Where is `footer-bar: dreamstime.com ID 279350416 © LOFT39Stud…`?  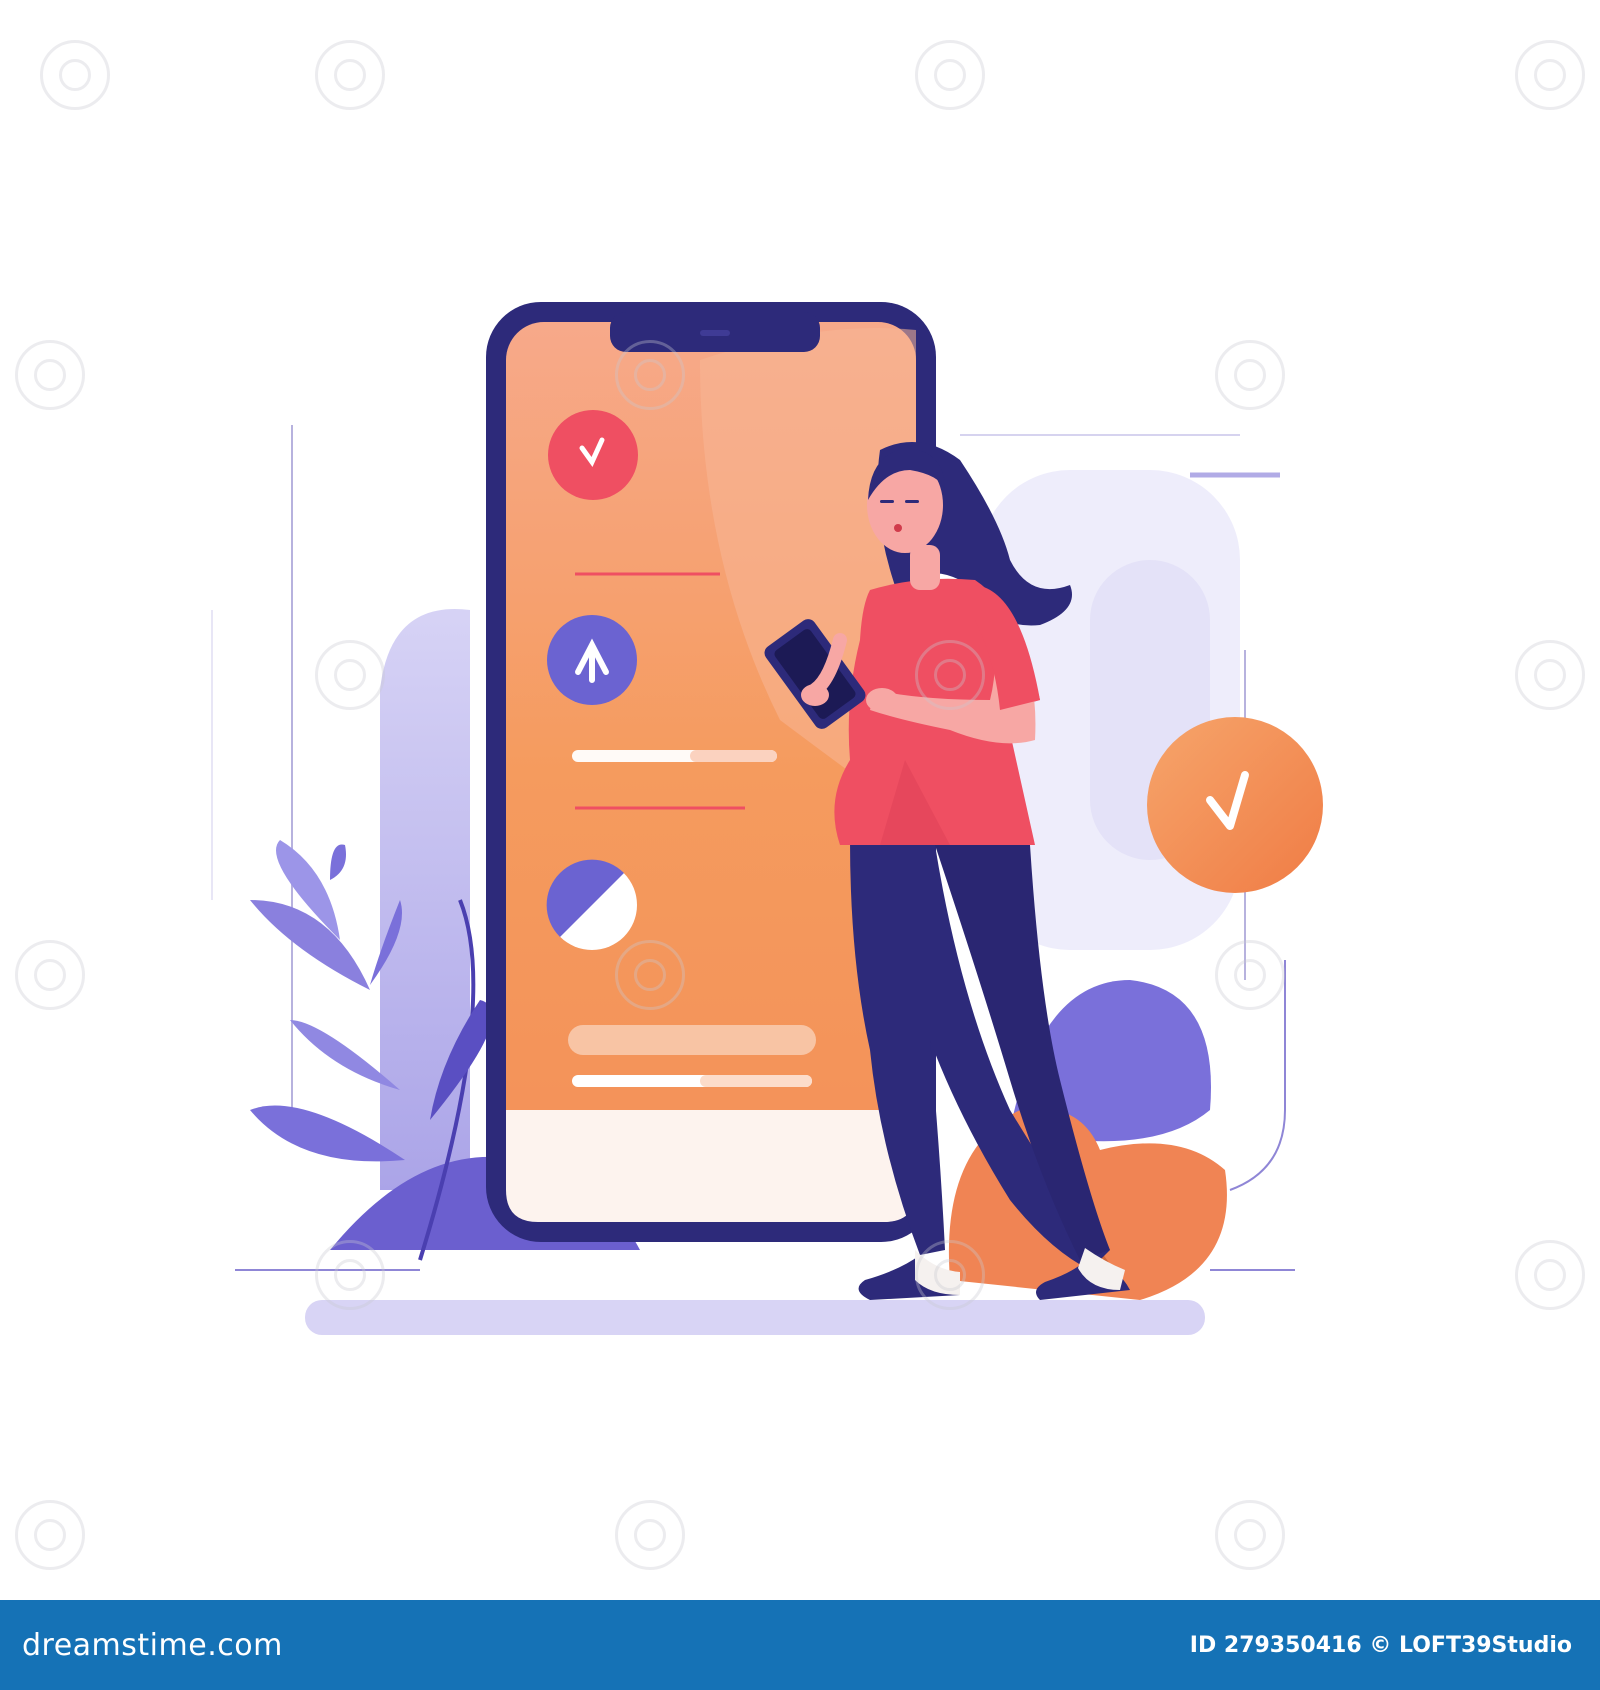 footer-bar: dreamstime.com ID 279350416 © LOFT39Stud… is located at coordinates (800, 1645).